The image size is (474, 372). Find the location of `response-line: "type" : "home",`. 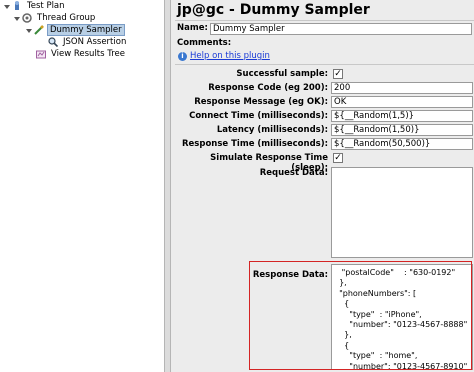

response-line: "type" : "home", is located at coordinates (376, 356).